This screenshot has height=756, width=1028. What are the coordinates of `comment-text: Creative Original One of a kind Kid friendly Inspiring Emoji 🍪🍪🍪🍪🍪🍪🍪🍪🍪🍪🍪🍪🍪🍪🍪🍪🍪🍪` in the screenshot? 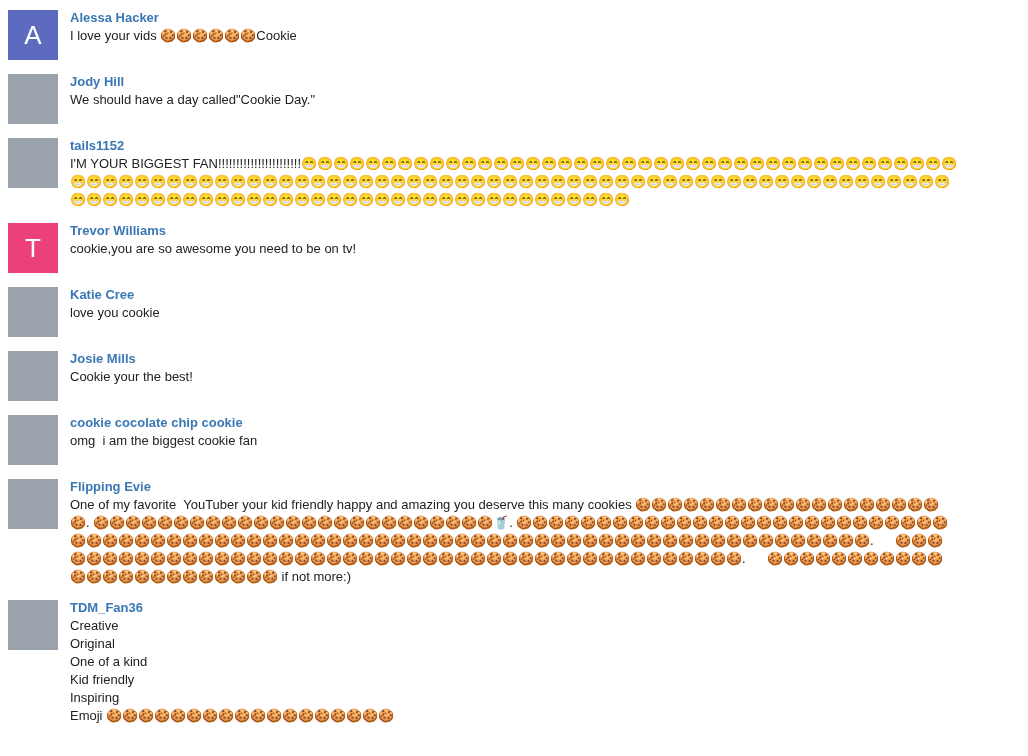 It's located at (232, 671).